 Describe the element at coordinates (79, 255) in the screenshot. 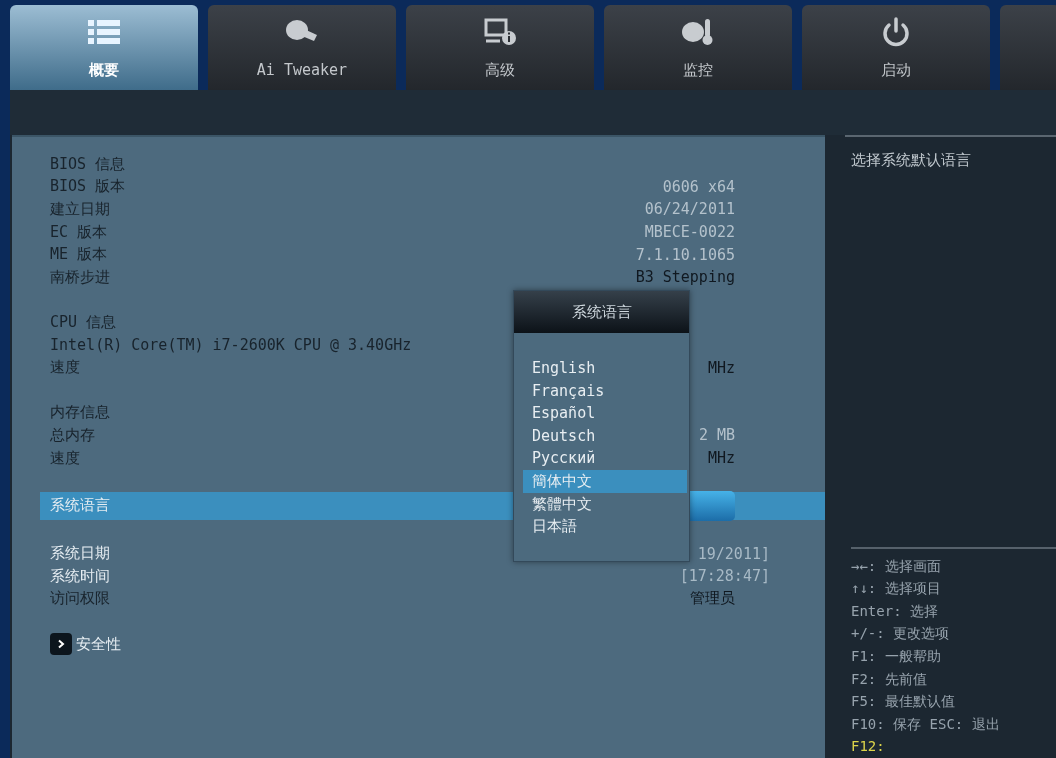

I see `setting-label: ME 版本` at that location.